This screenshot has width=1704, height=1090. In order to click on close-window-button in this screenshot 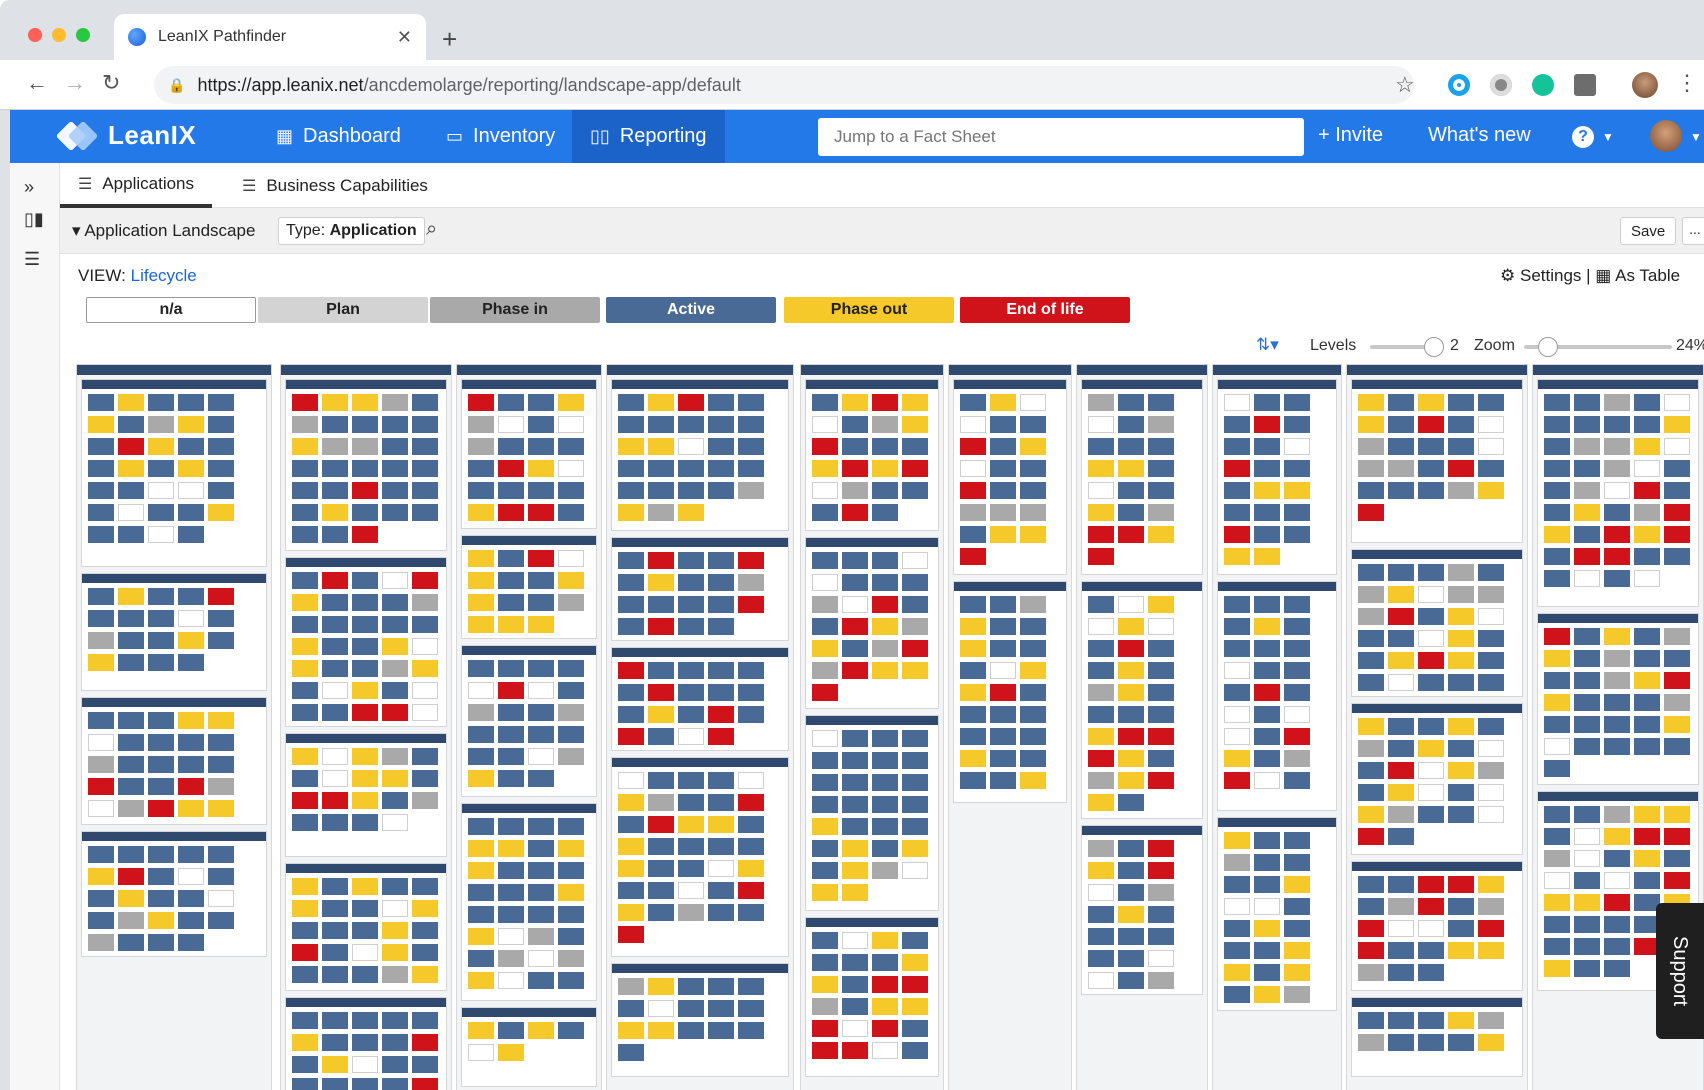, I will do `click(35, 35)`.